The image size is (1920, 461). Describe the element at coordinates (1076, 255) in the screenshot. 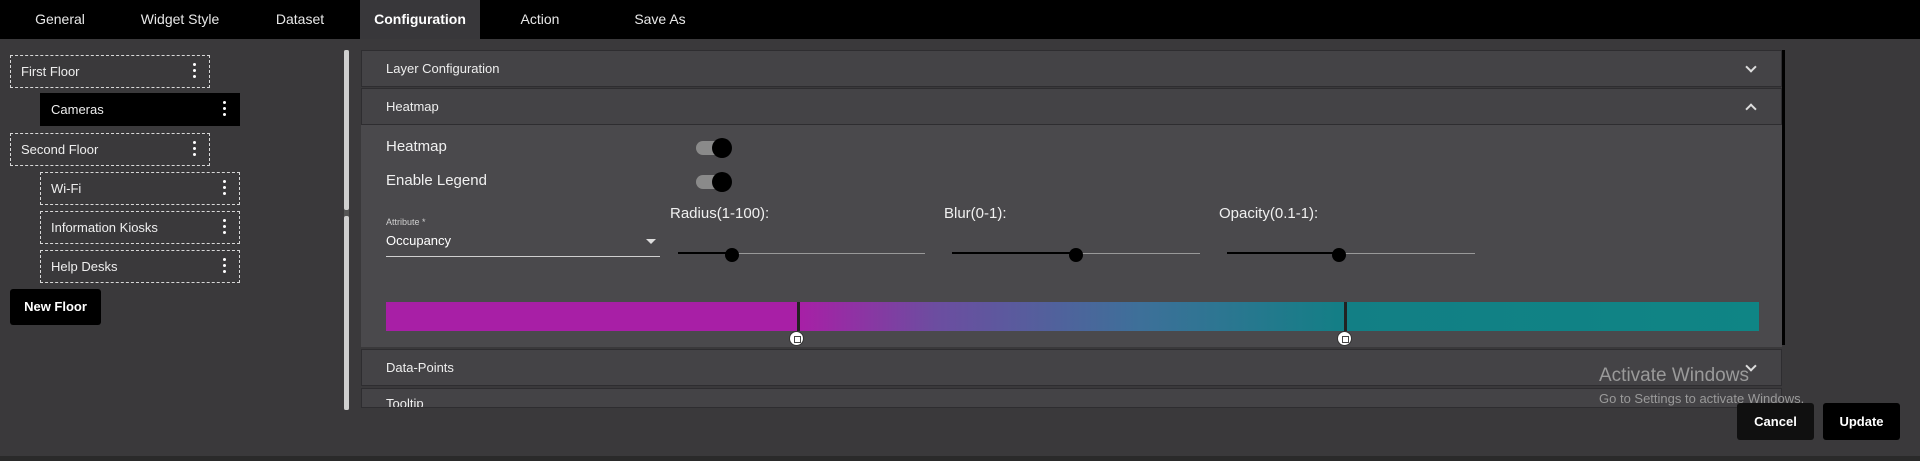

I see `blur-slider` at that location.